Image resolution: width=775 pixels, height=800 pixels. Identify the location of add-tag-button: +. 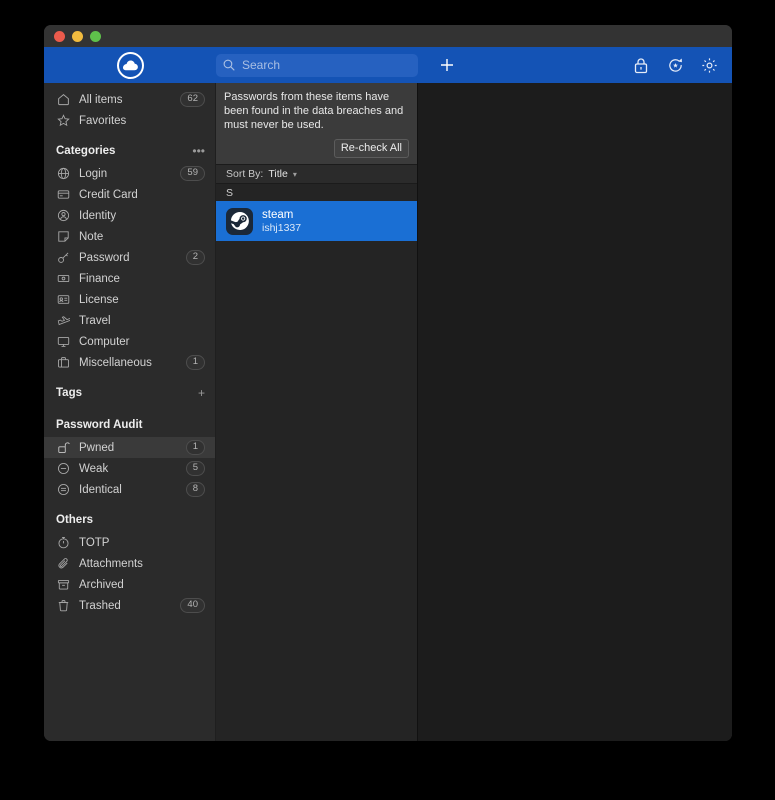
(201, 393).